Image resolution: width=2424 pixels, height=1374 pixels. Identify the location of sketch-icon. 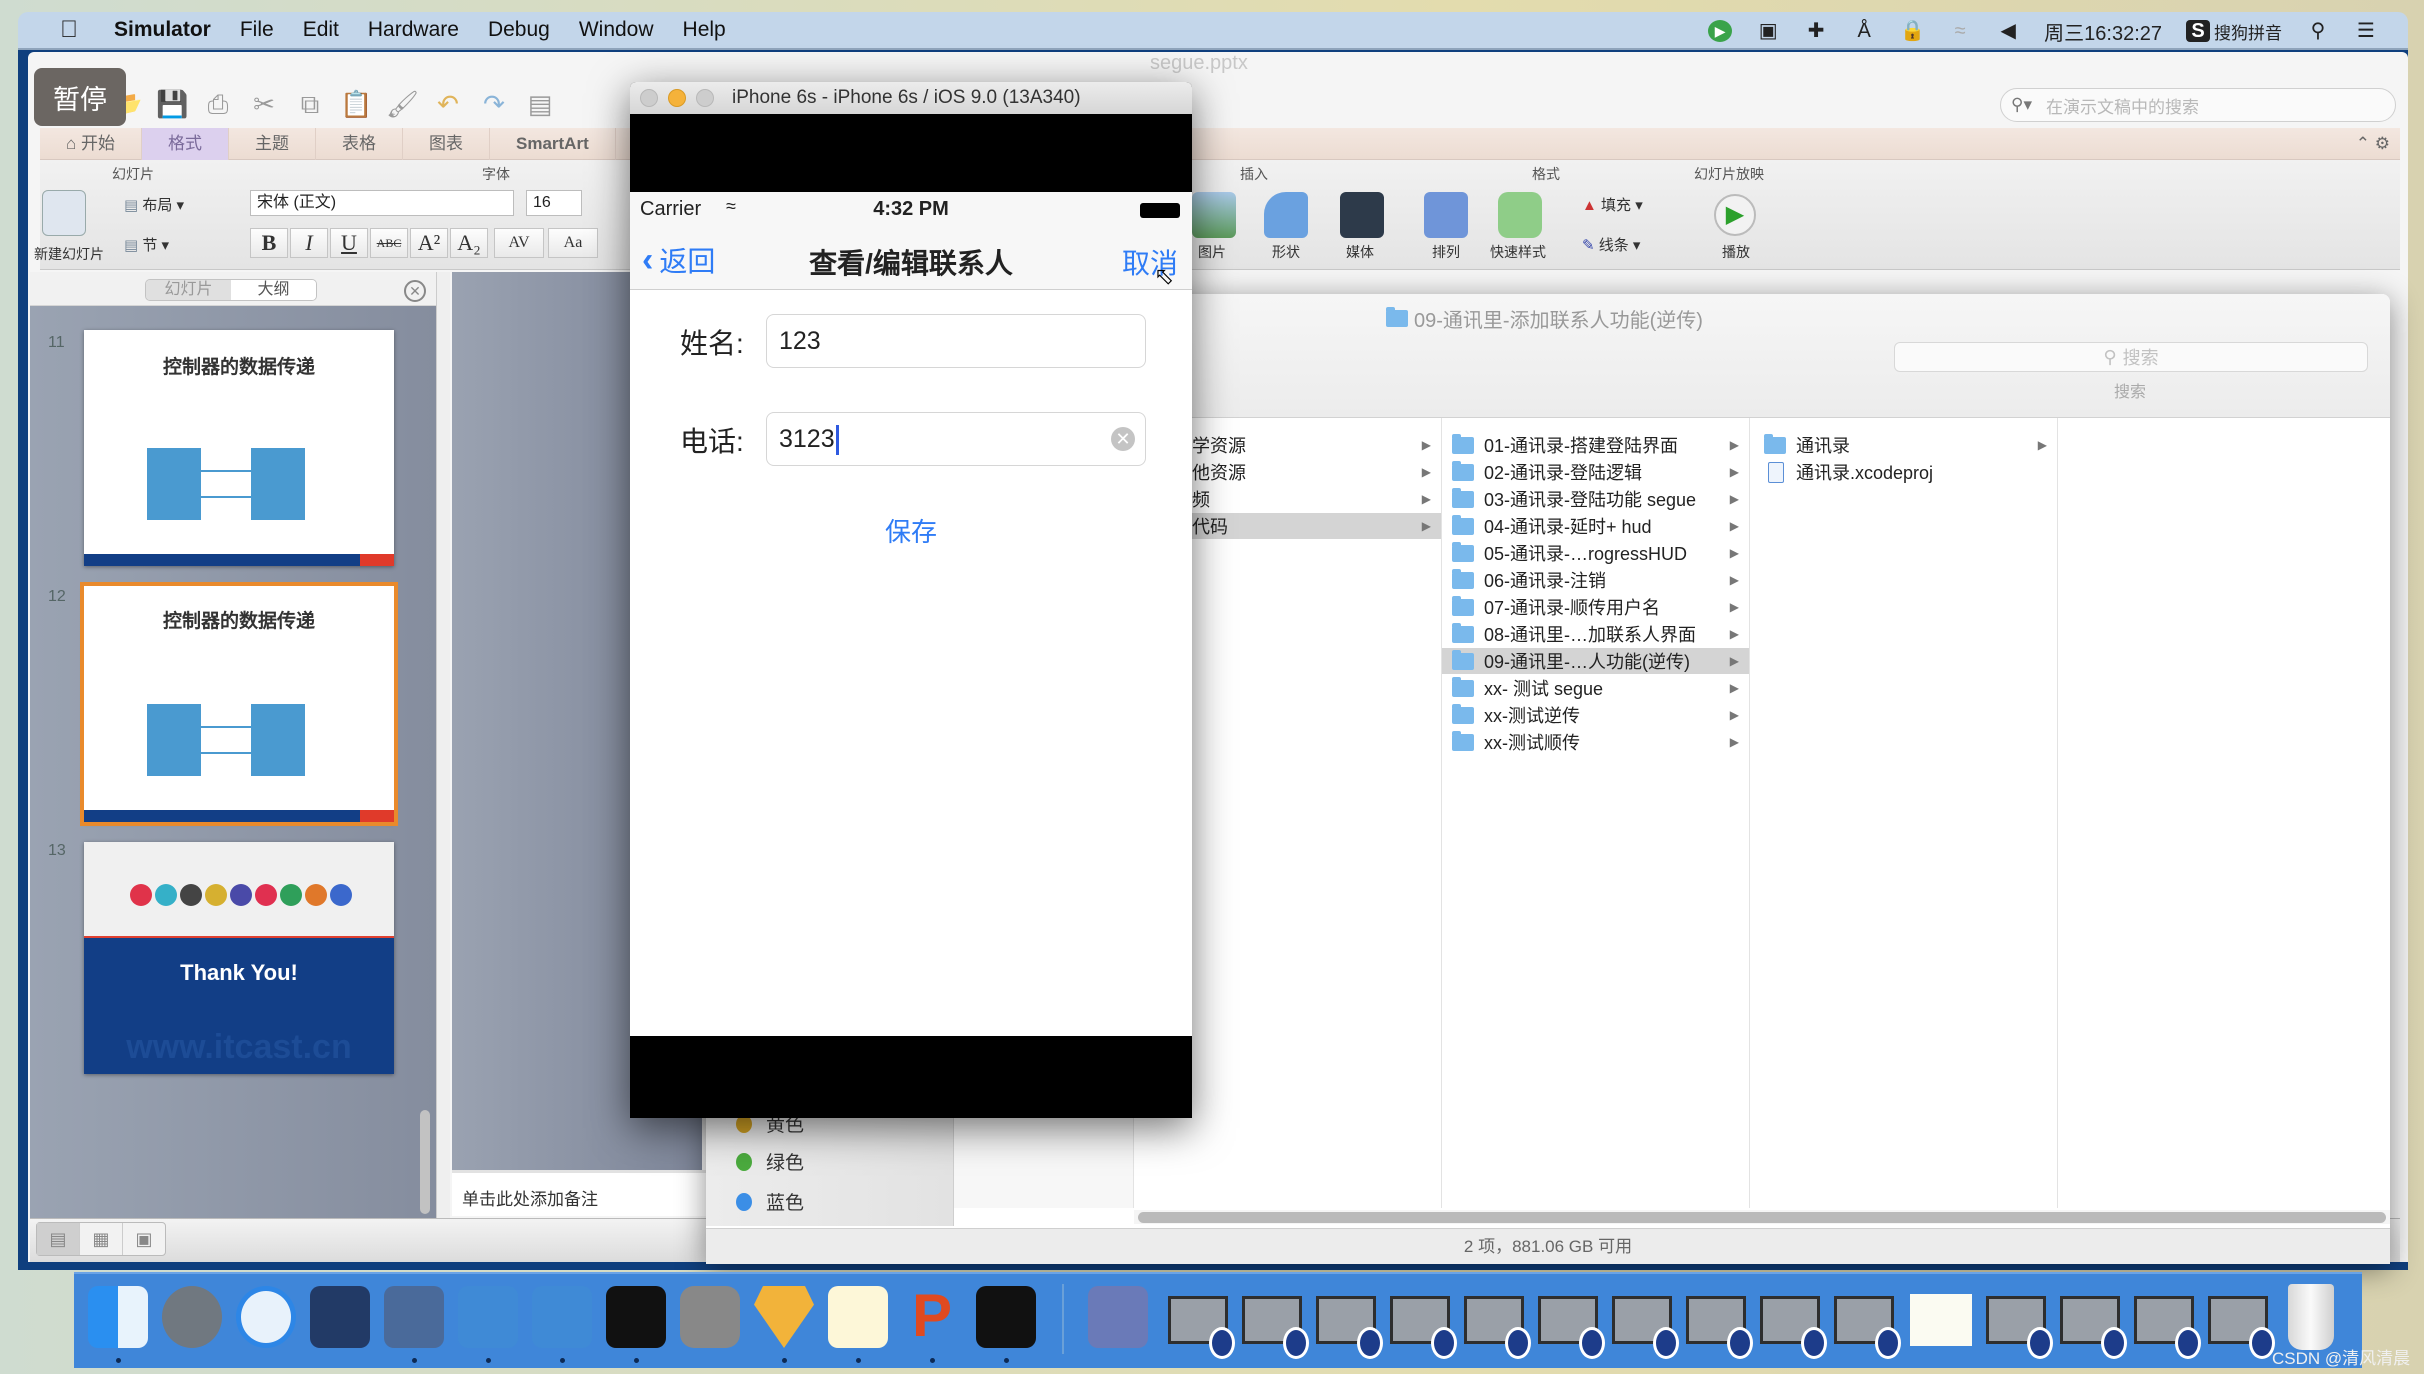
(784, 1317).